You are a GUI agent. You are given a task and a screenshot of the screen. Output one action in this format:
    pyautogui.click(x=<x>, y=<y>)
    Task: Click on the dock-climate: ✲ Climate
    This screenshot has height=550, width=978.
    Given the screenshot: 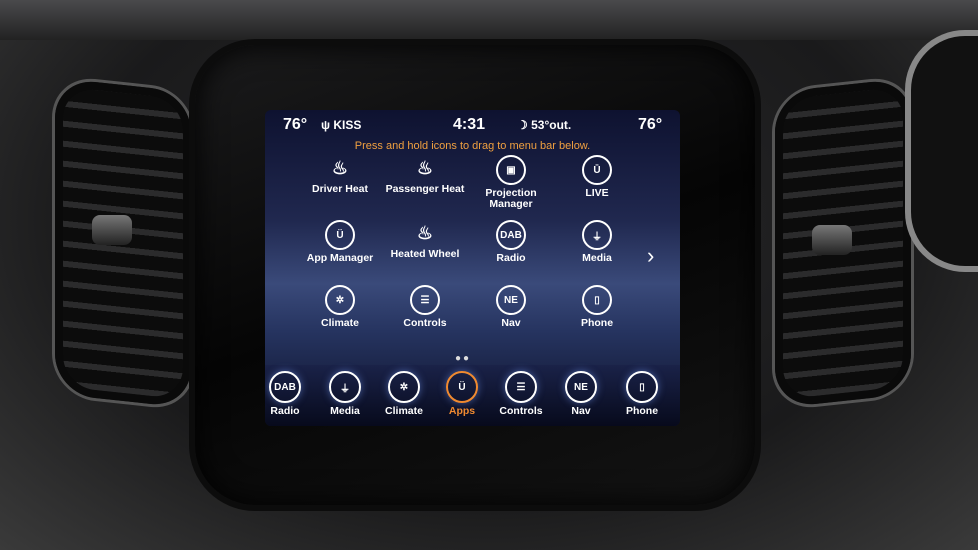 What is the action you would take?
    pyautogui.click(x=404, y=394)
    